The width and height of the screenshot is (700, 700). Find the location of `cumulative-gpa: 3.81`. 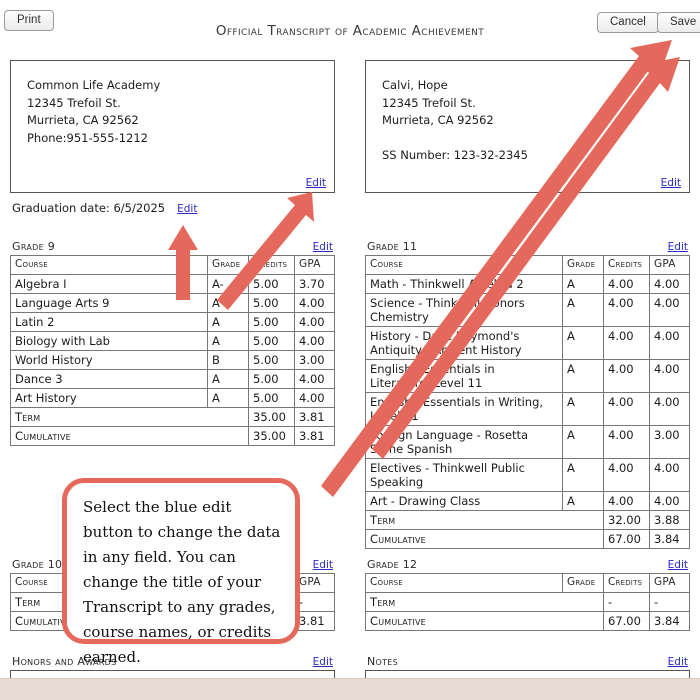

cumulative-gpa: 3.81 is located at coordinates (314, 621).